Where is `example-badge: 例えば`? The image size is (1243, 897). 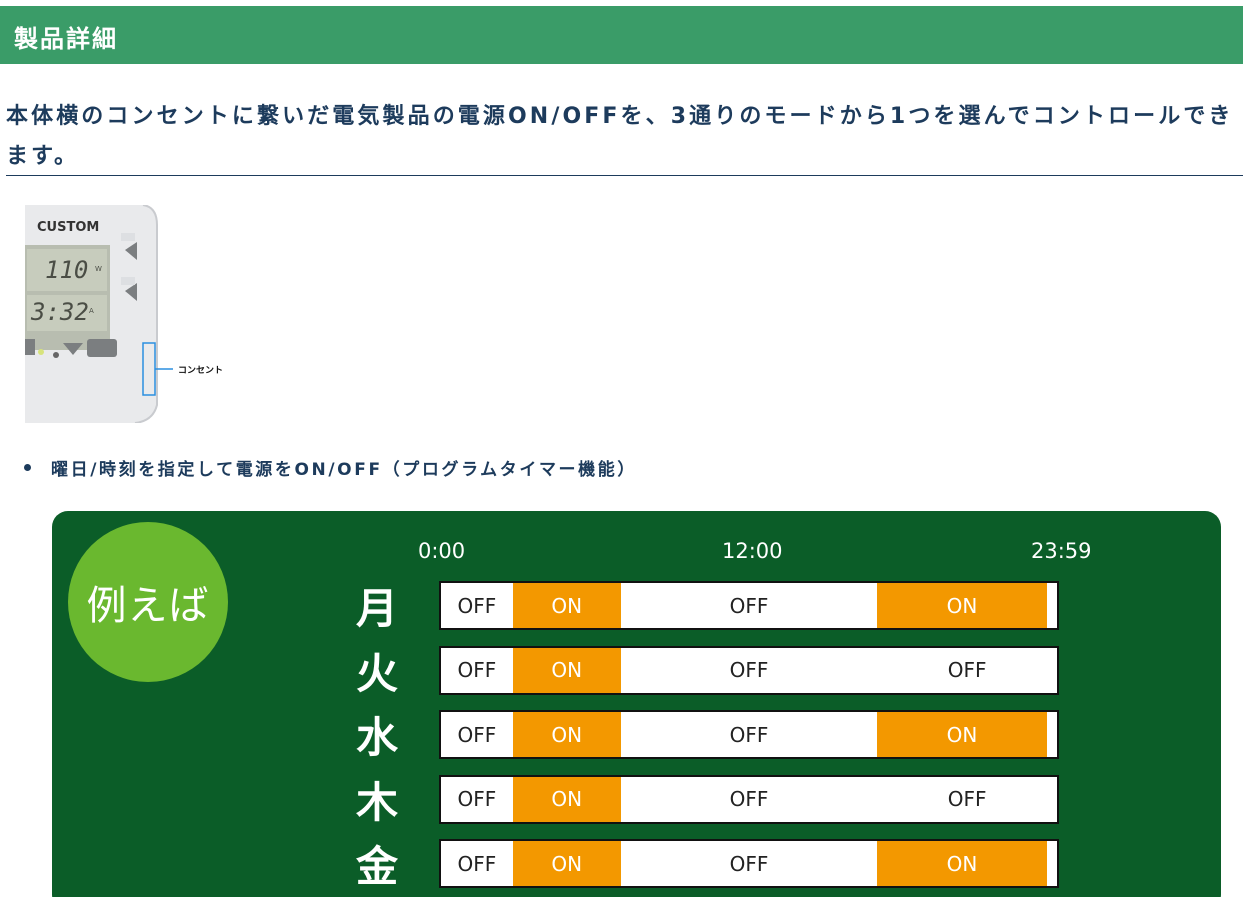
example-badge: 例えば is located at coordinates (148, 602).